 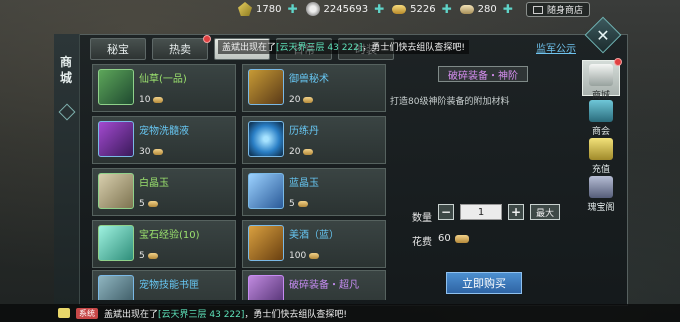 What do you see at coordinates (422, 9) in the screenshot?
I see `currency-gold: 5226 ✚` at bounding box center [422, 9].